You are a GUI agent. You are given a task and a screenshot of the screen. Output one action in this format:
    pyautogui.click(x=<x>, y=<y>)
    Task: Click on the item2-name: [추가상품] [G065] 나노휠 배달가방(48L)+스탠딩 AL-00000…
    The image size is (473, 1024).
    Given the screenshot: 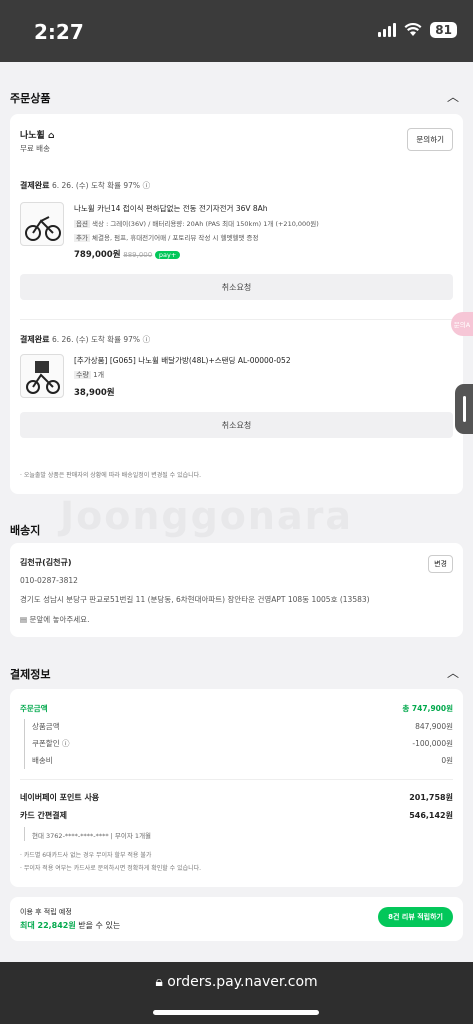 What is the action you would take?
    pyautogui.click(x=254, y=360)
    